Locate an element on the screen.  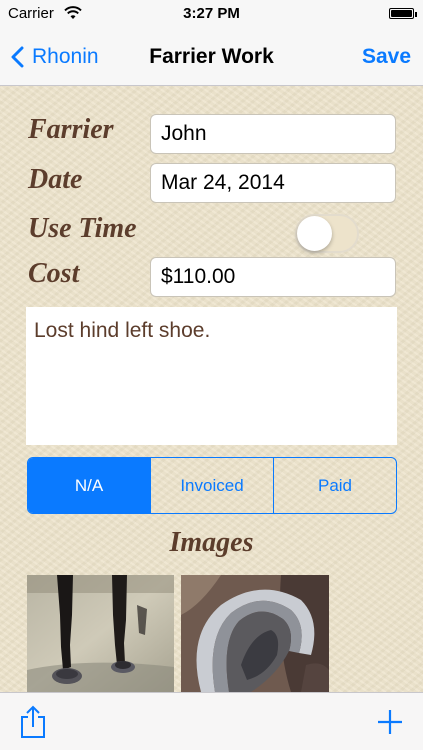
use-time-label: Use Time is located at coordinates (82, 228).